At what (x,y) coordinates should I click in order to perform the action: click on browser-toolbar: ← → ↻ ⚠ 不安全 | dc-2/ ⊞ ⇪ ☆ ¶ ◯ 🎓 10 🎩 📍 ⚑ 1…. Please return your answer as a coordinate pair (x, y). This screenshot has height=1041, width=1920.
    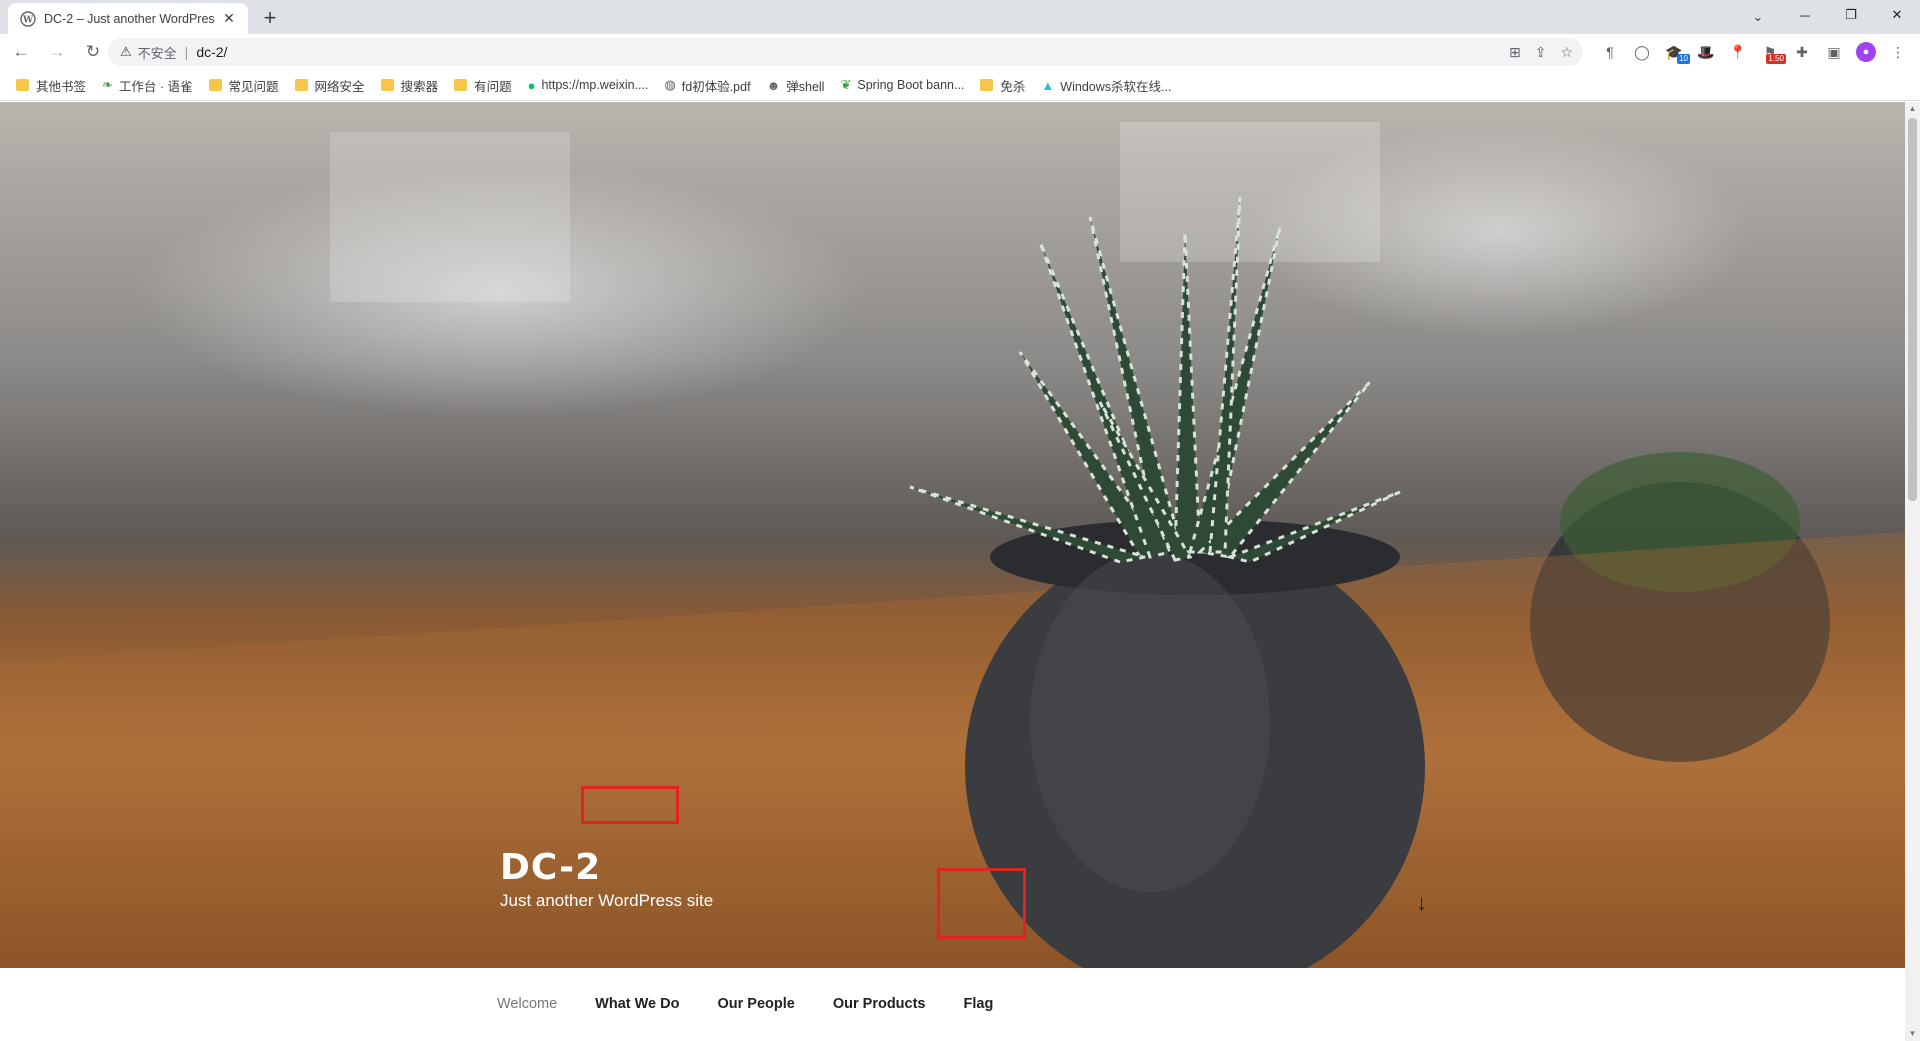
    Looking at the image, I should click on (960, 52).